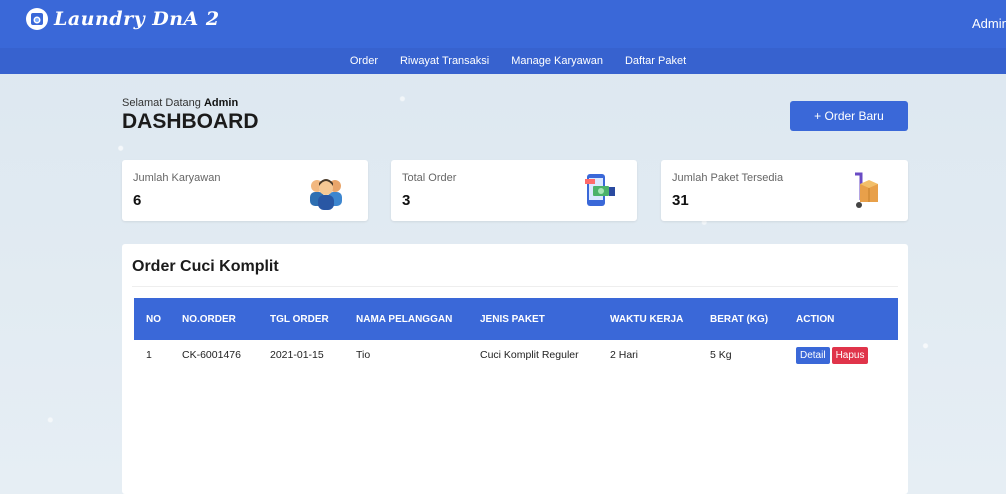 This screenshot has width=1006, height=494. I want to click on stat-card-label: Total Order, so click(429, 178).